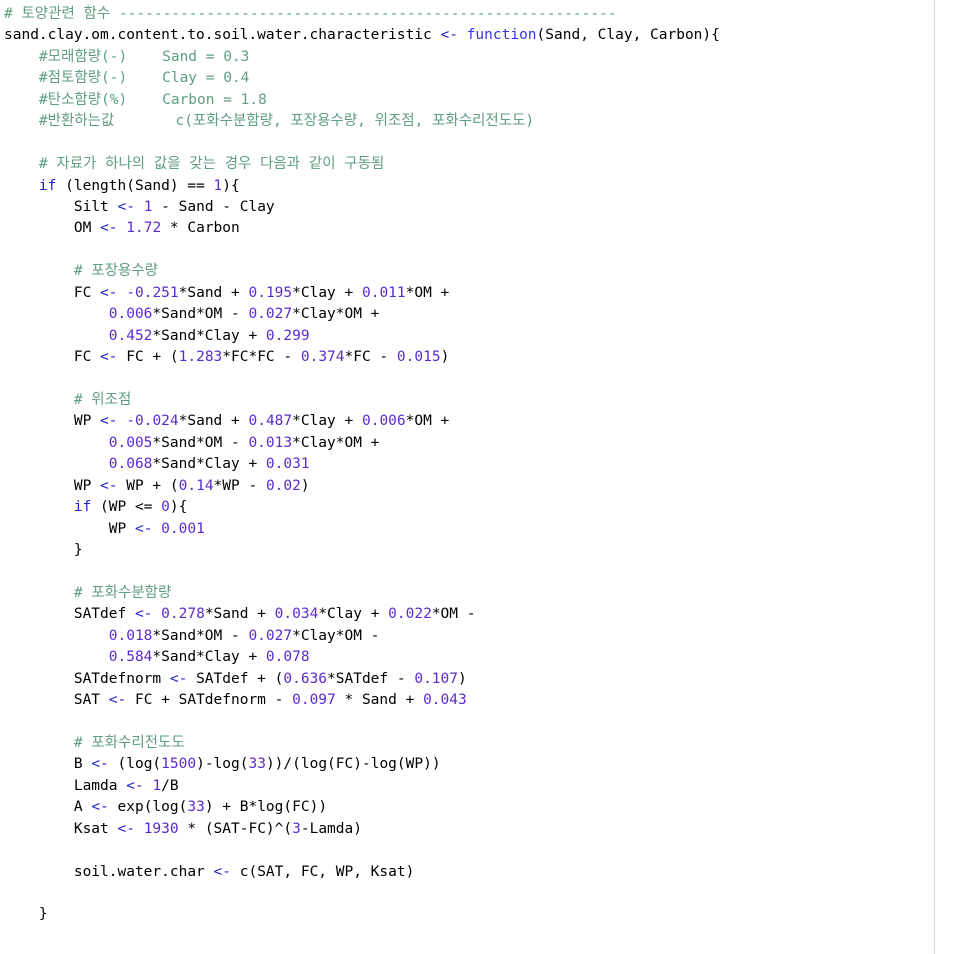 This screenshot has height=954, width=972. What do you see at coordinates (126, 507) in the screenshot?
I see `code-token-pl: (WP <=` at bounding box center [126, 507].